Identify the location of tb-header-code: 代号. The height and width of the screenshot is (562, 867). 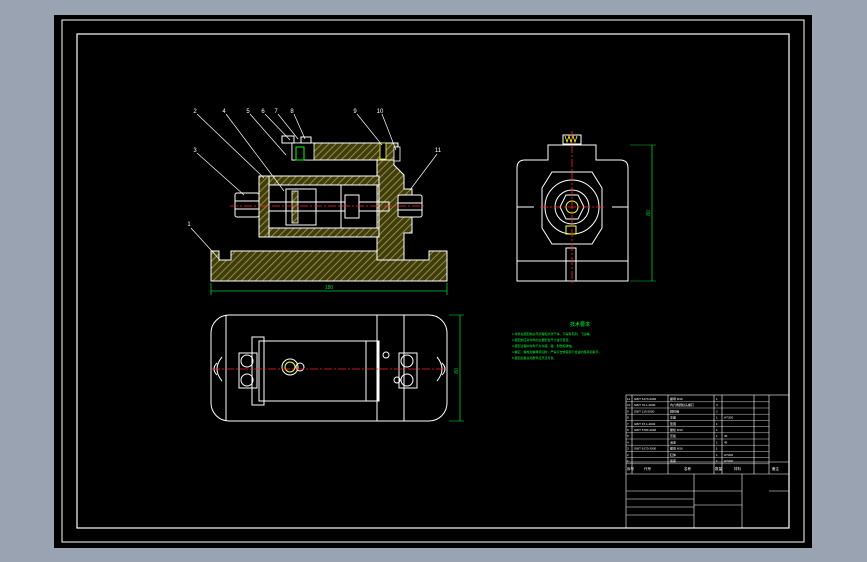
(648, 468).